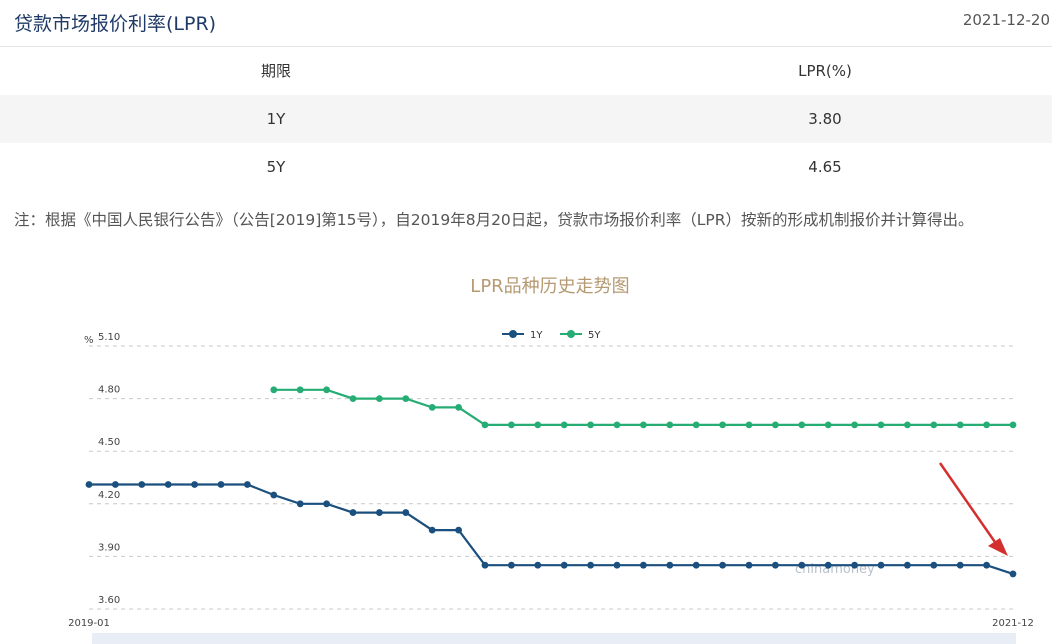  Describe the element at coordinates (825, 71) in the screenshot. I see `column-header-rate: LPR(%)` at that location.